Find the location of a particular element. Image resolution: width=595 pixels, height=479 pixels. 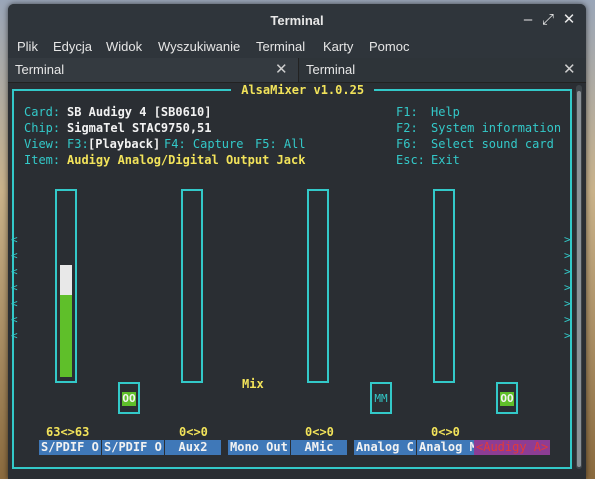

card-value: SB Audigy 4 [SB0610] is located at coordinates (139, 112).